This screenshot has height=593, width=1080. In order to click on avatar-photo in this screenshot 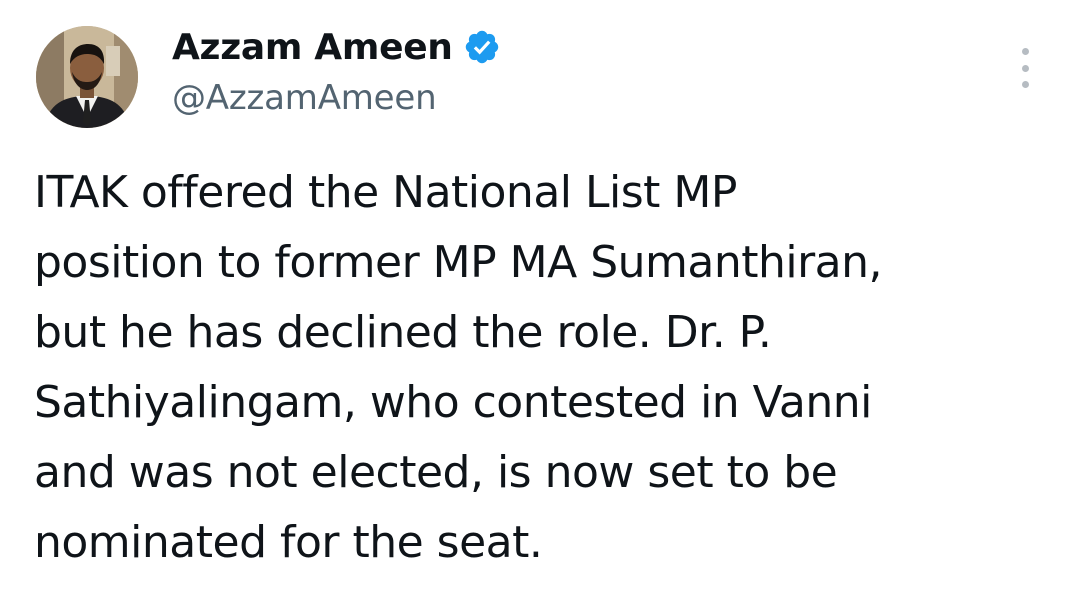, I will do `click(87, 77)`.